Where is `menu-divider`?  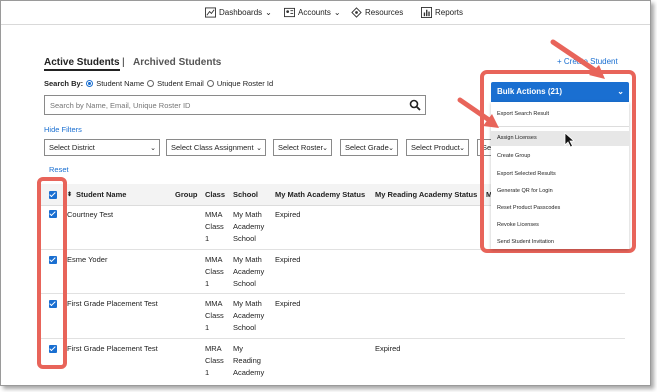
menu-divider is located at coordinates (560, 126).